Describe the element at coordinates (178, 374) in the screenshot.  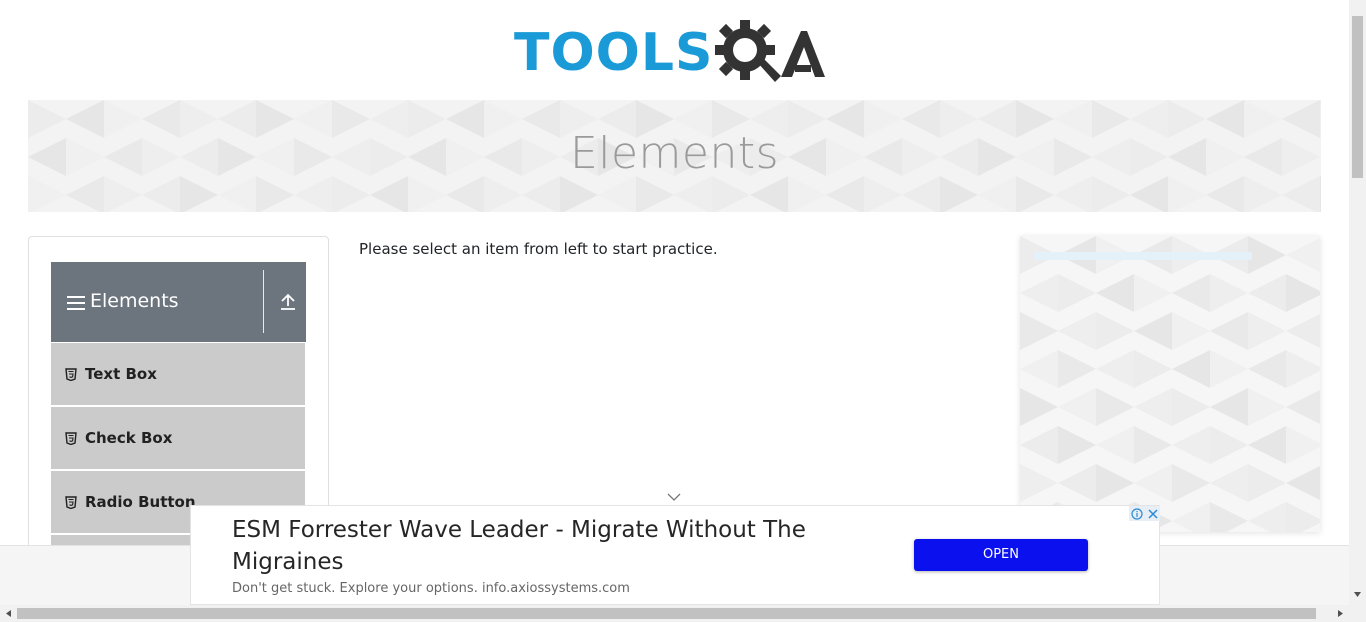
I see `menu-item-text-box: Text Box` at that location.